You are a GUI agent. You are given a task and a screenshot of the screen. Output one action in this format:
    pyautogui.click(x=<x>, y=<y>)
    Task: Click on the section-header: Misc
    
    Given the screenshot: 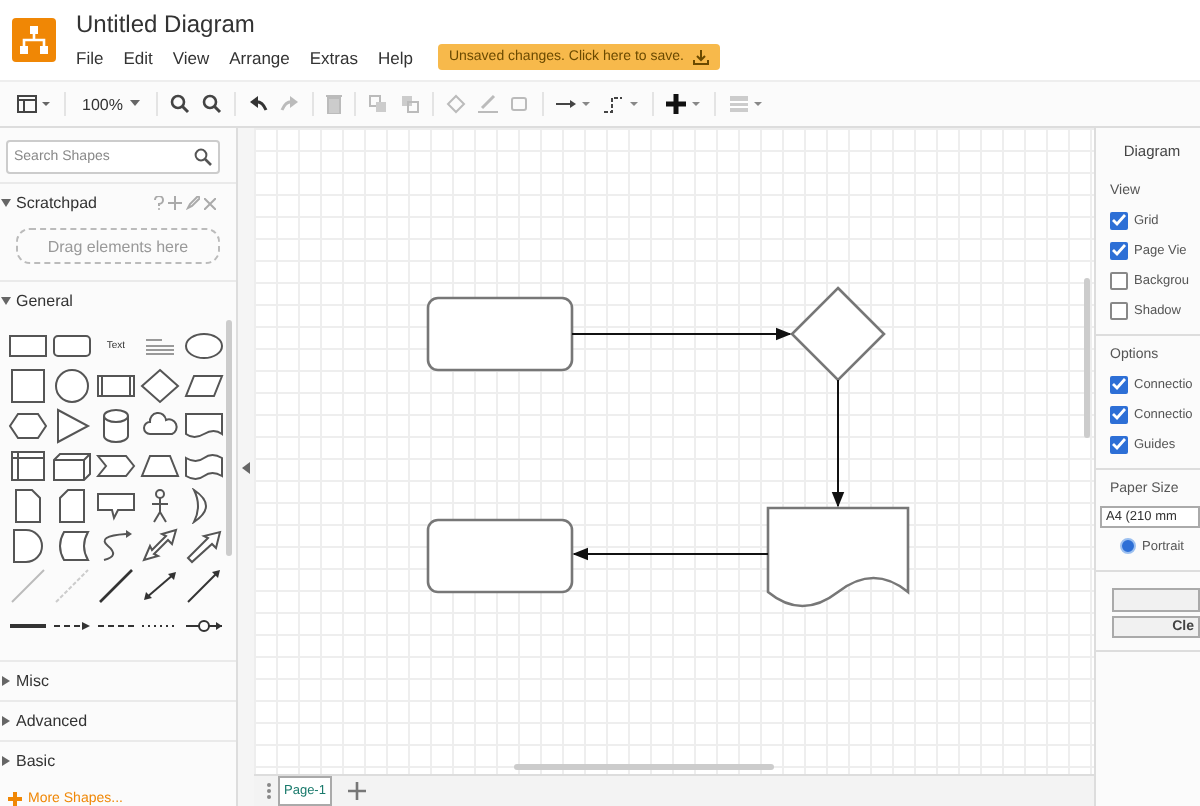 What is the action you would take?
    pyautogui.click(x=118, y=680)
    